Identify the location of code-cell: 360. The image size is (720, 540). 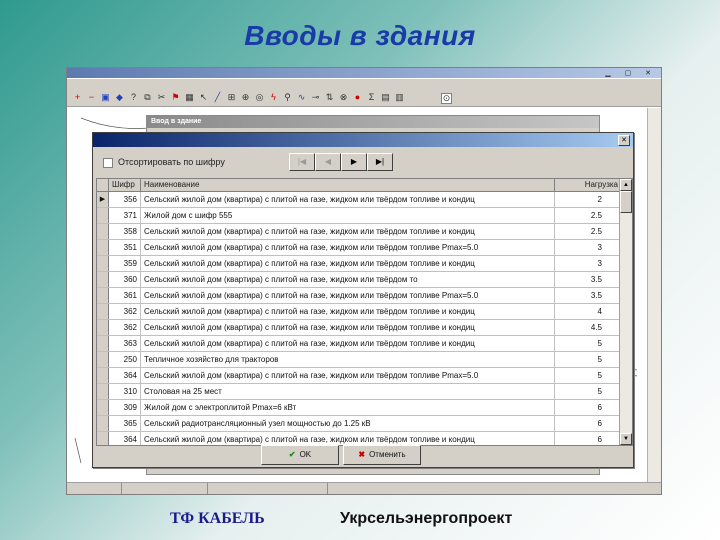
(125, 279).